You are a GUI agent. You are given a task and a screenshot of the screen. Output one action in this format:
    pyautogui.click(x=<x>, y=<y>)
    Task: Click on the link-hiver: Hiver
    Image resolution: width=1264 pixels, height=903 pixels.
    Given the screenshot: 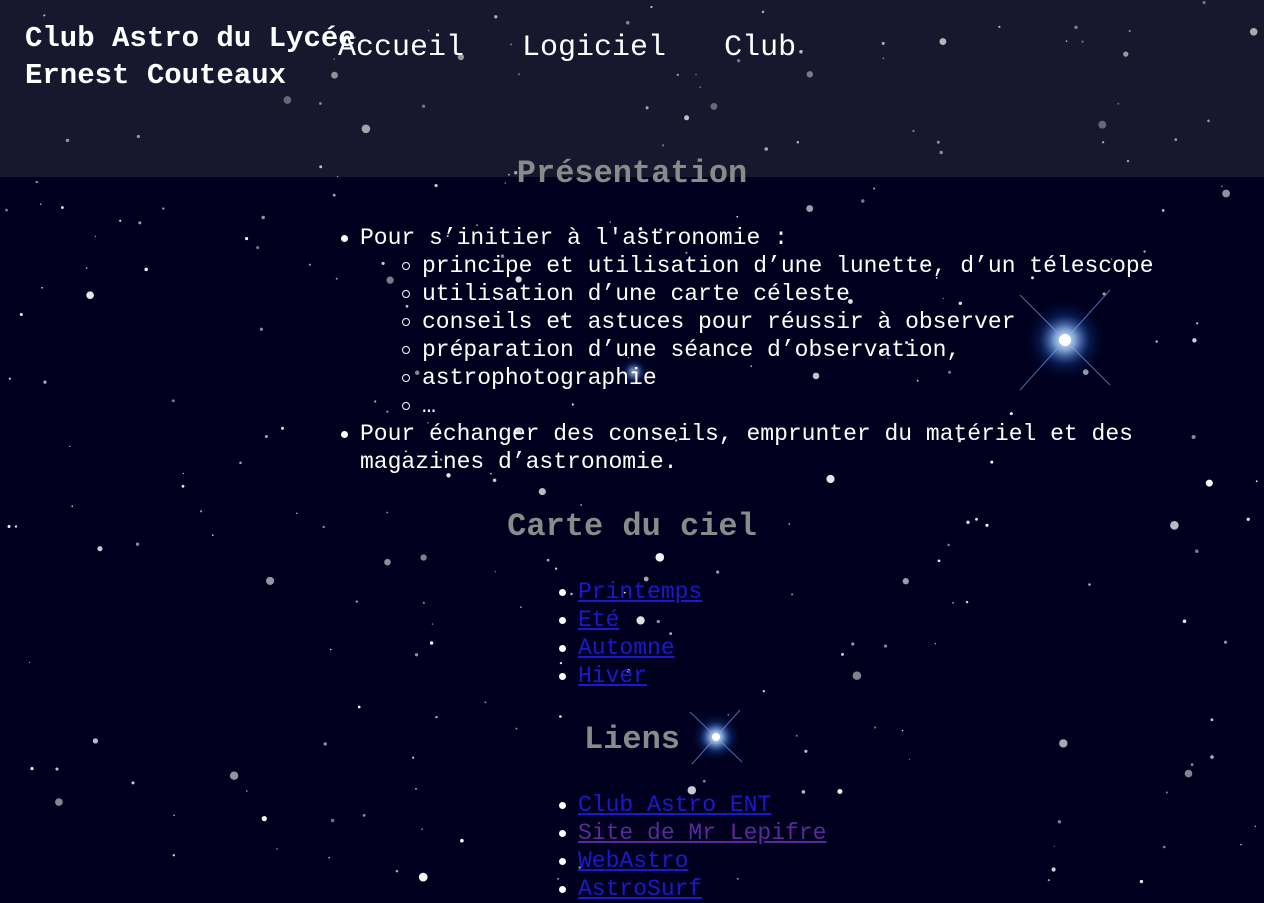 What is the action you would take?
    pyautogui.click(x=612, y=676)
    